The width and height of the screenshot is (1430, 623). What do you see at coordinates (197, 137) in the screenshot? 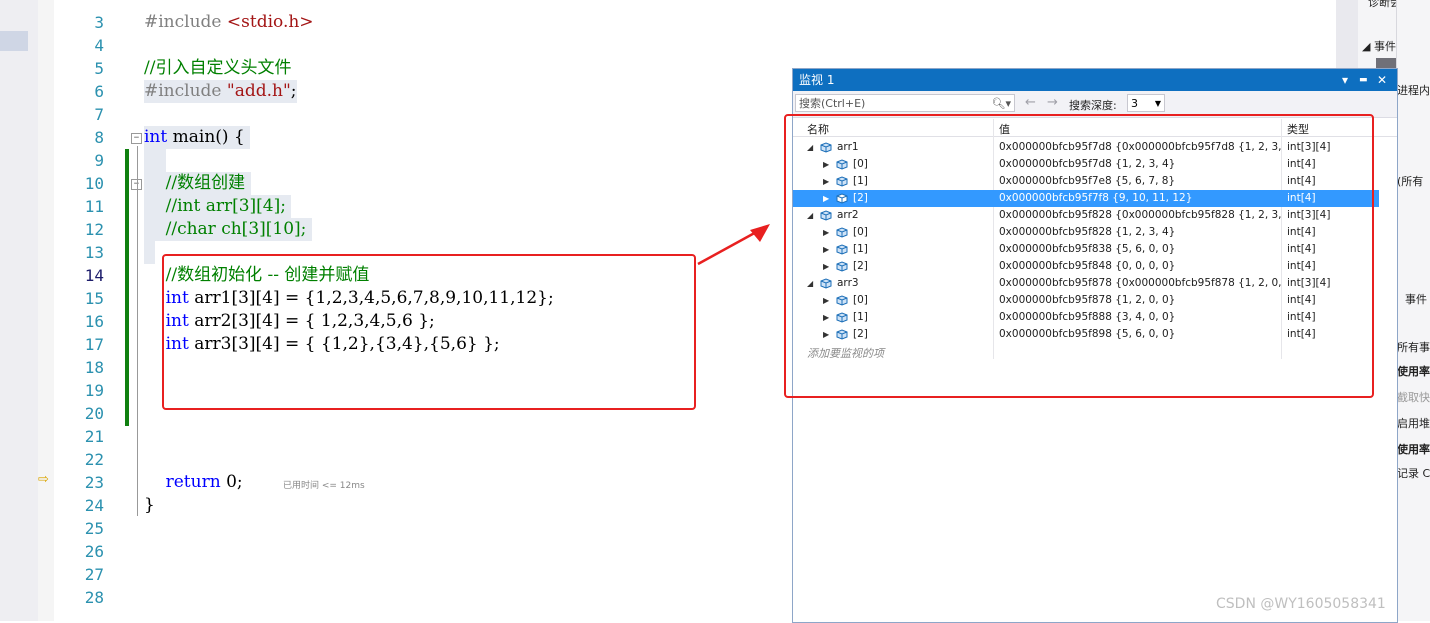
I see `code-line-8: int main() {` at bounding box center [197, 137].